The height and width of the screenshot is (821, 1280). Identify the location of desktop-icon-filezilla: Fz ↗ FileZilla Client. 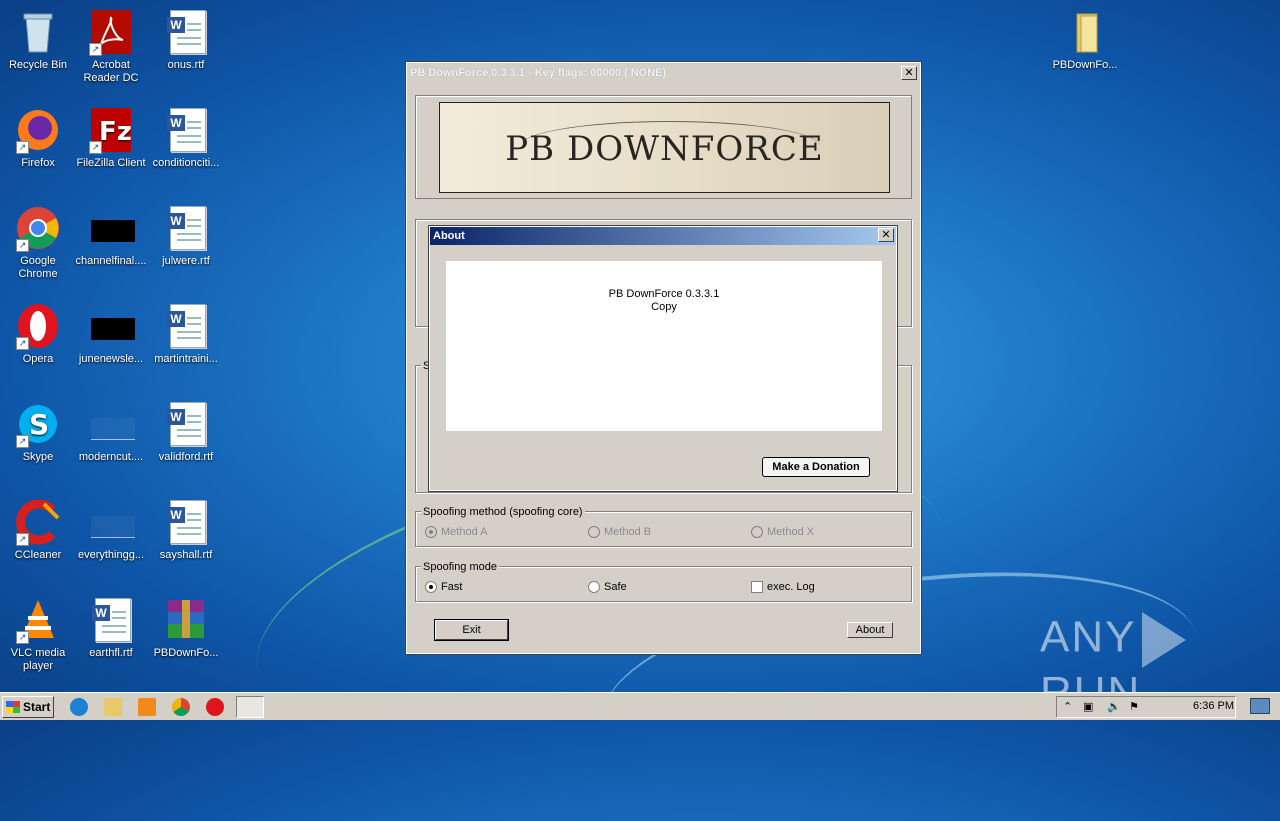
(111, 138).